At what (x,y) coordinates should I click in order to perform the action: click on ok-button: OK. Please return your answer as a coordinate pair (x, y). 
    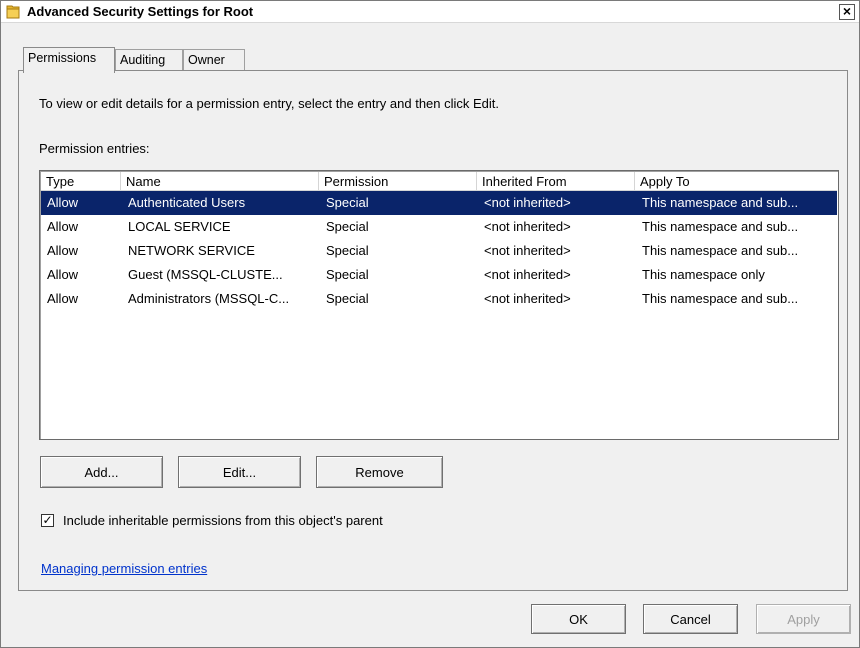
    Looking at the image, I should click on (578, 619).